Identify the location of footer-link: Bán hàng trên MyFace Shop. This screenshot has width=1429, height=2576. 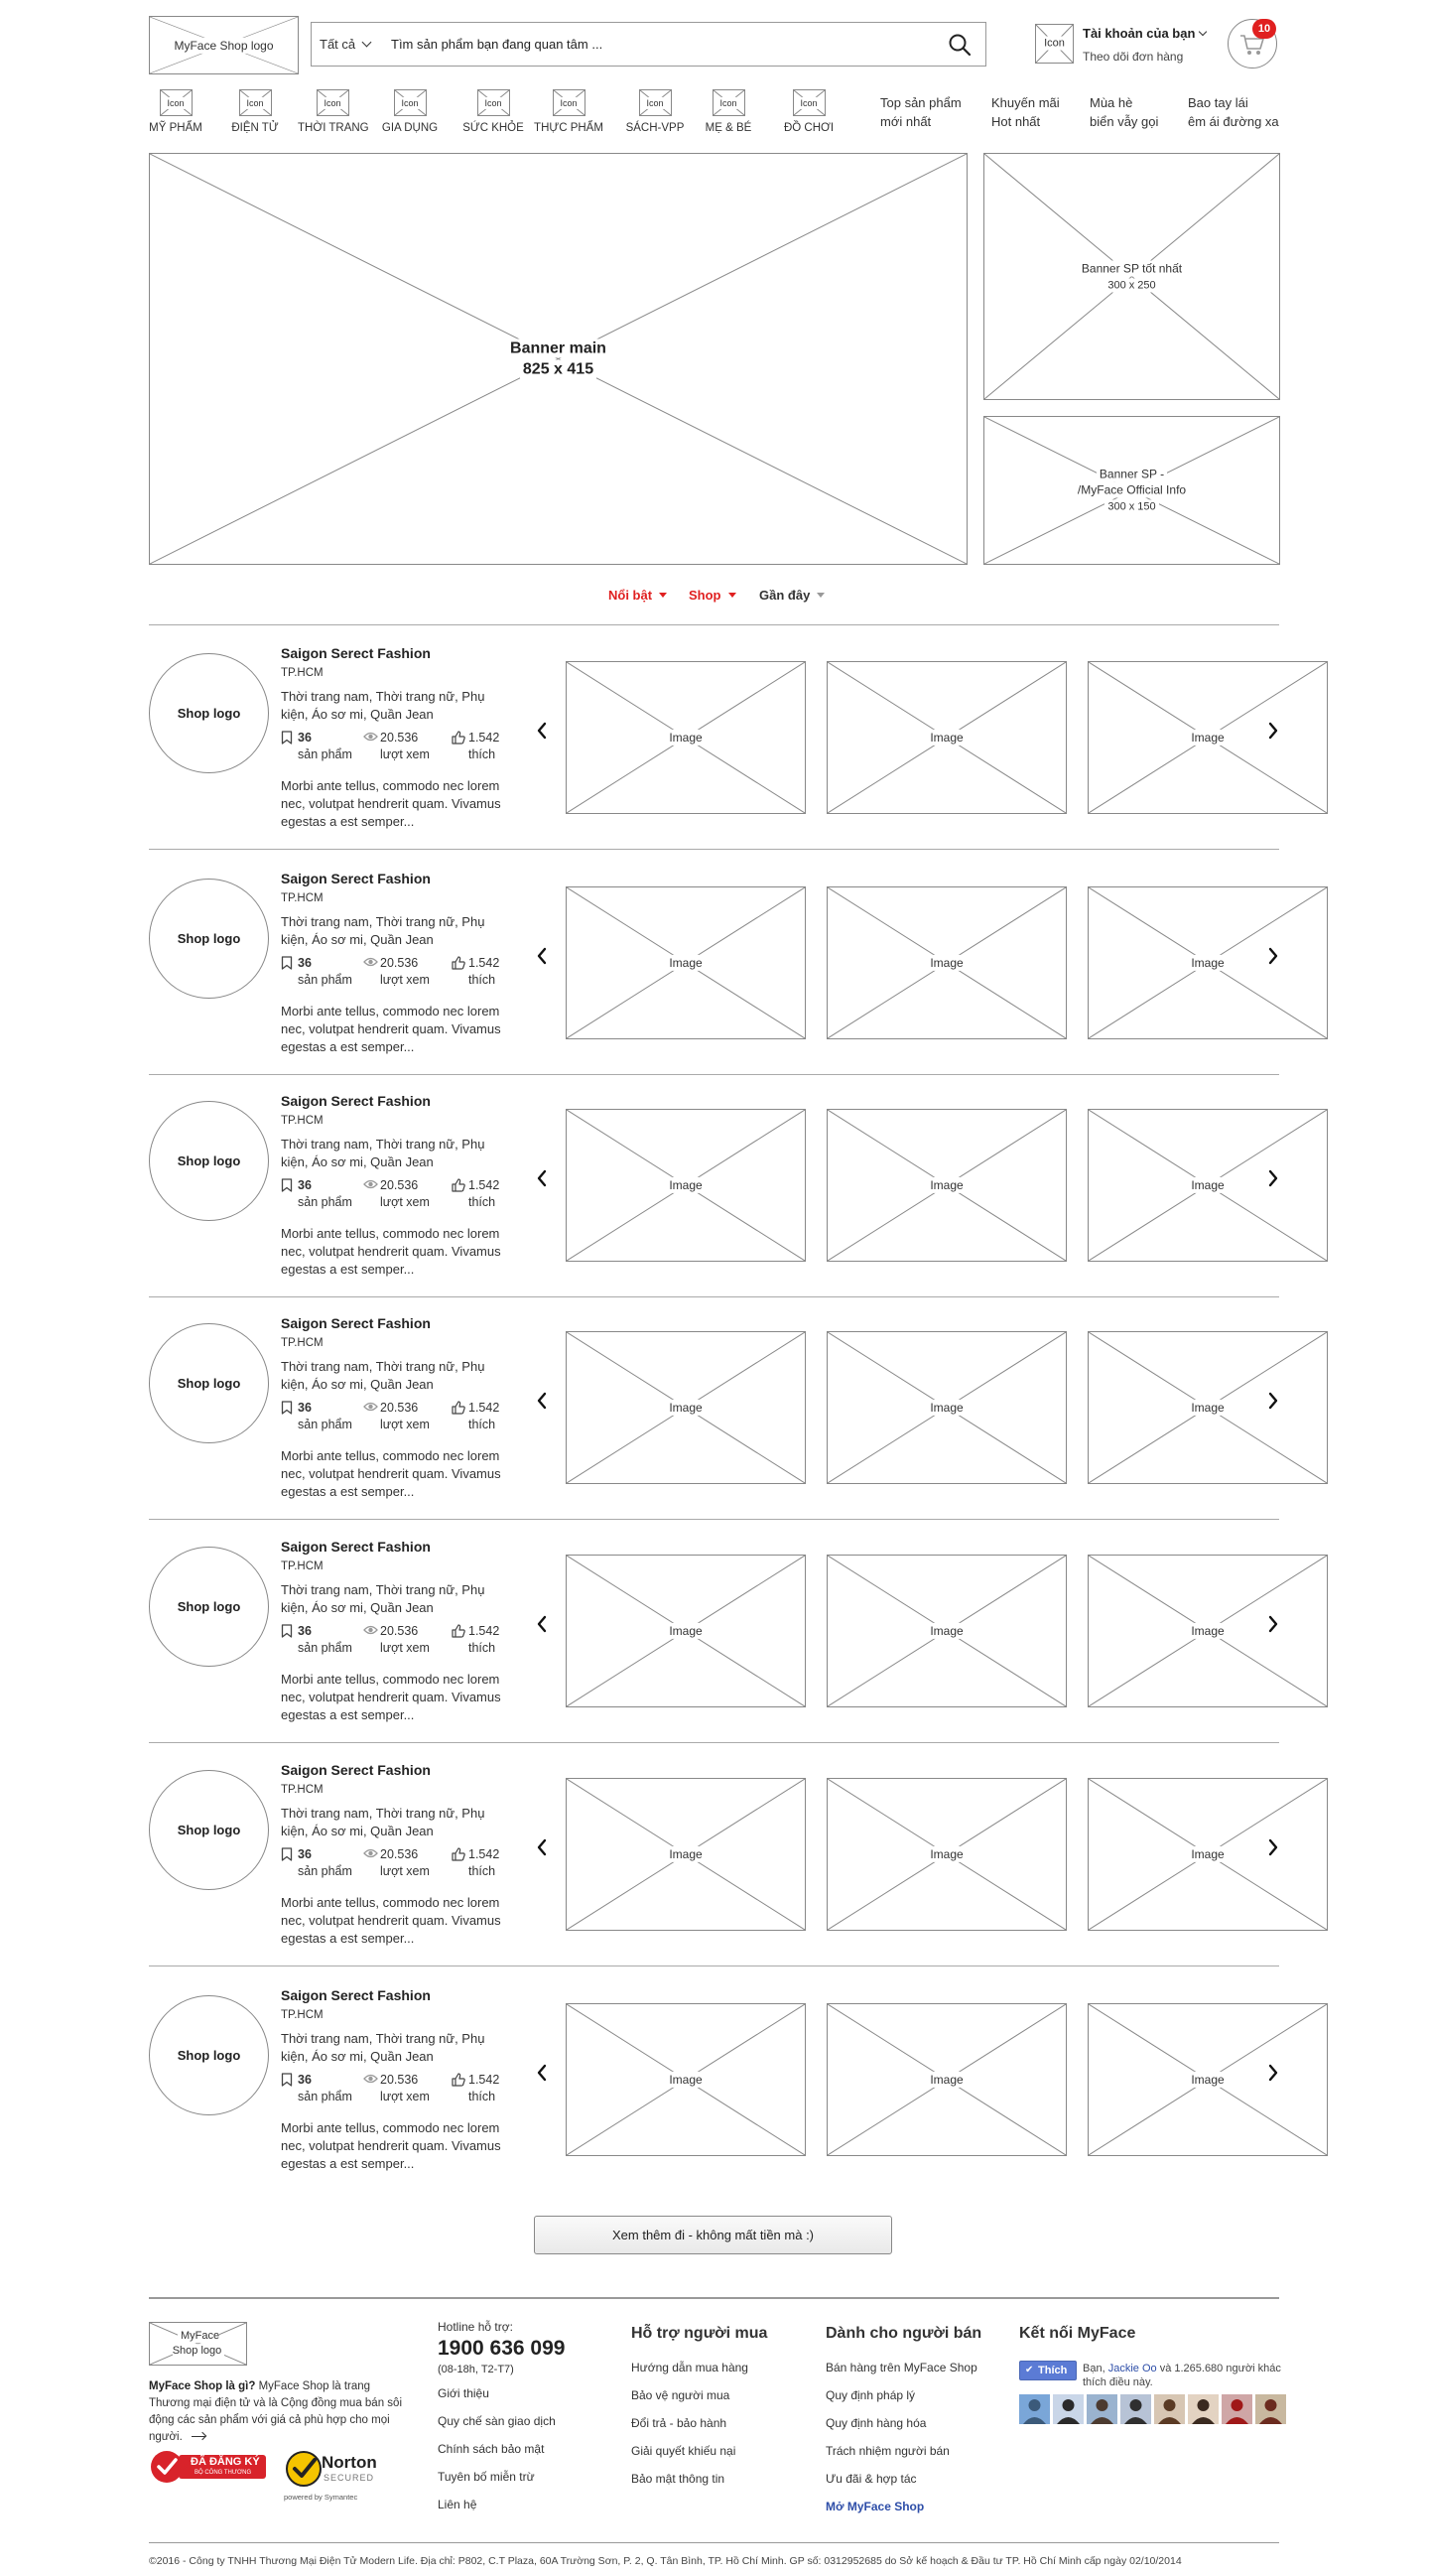
(901, 2367).